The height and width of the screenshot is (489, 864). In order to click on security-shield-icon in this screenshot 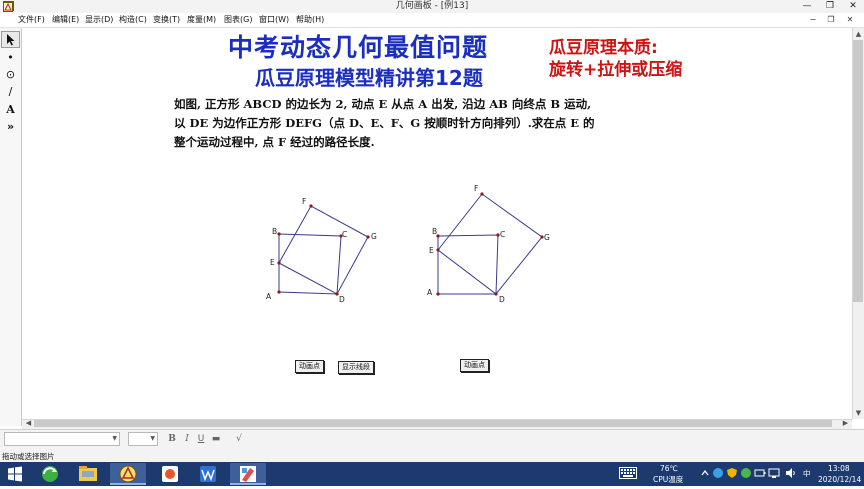, I will do `click(732, 473)`.